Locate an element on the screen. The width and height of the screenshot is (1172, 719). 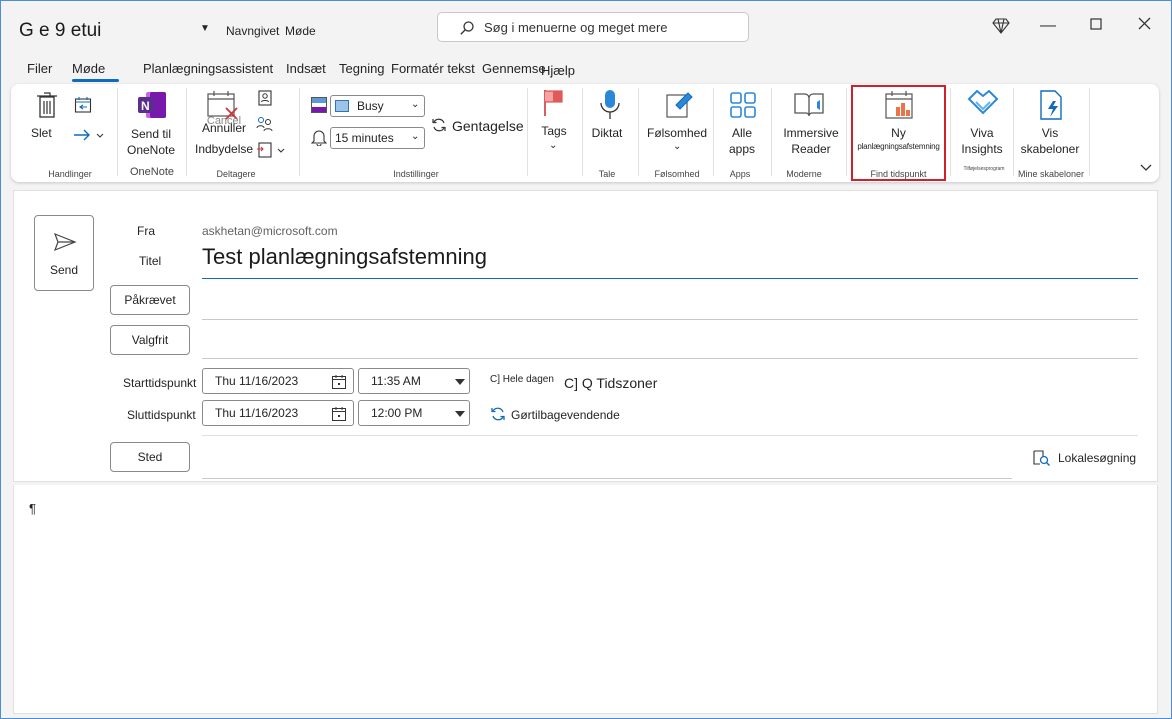
start-date-picker: Thu 11/16/2023 is located at coordinates (278, 381).